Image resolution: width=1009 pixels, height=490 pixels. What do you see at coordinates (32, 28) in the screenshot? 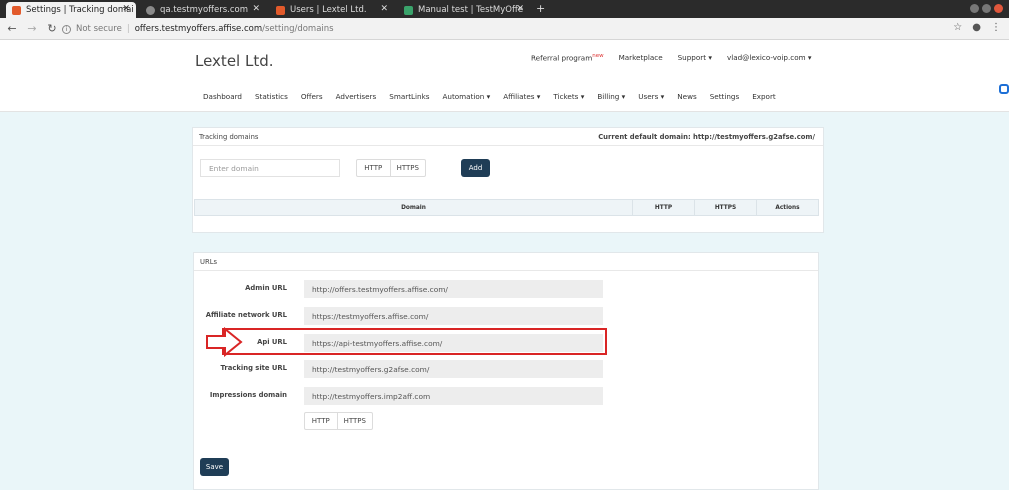
I see `forward-arrow-icon: →` at bounding box center [32, 28].